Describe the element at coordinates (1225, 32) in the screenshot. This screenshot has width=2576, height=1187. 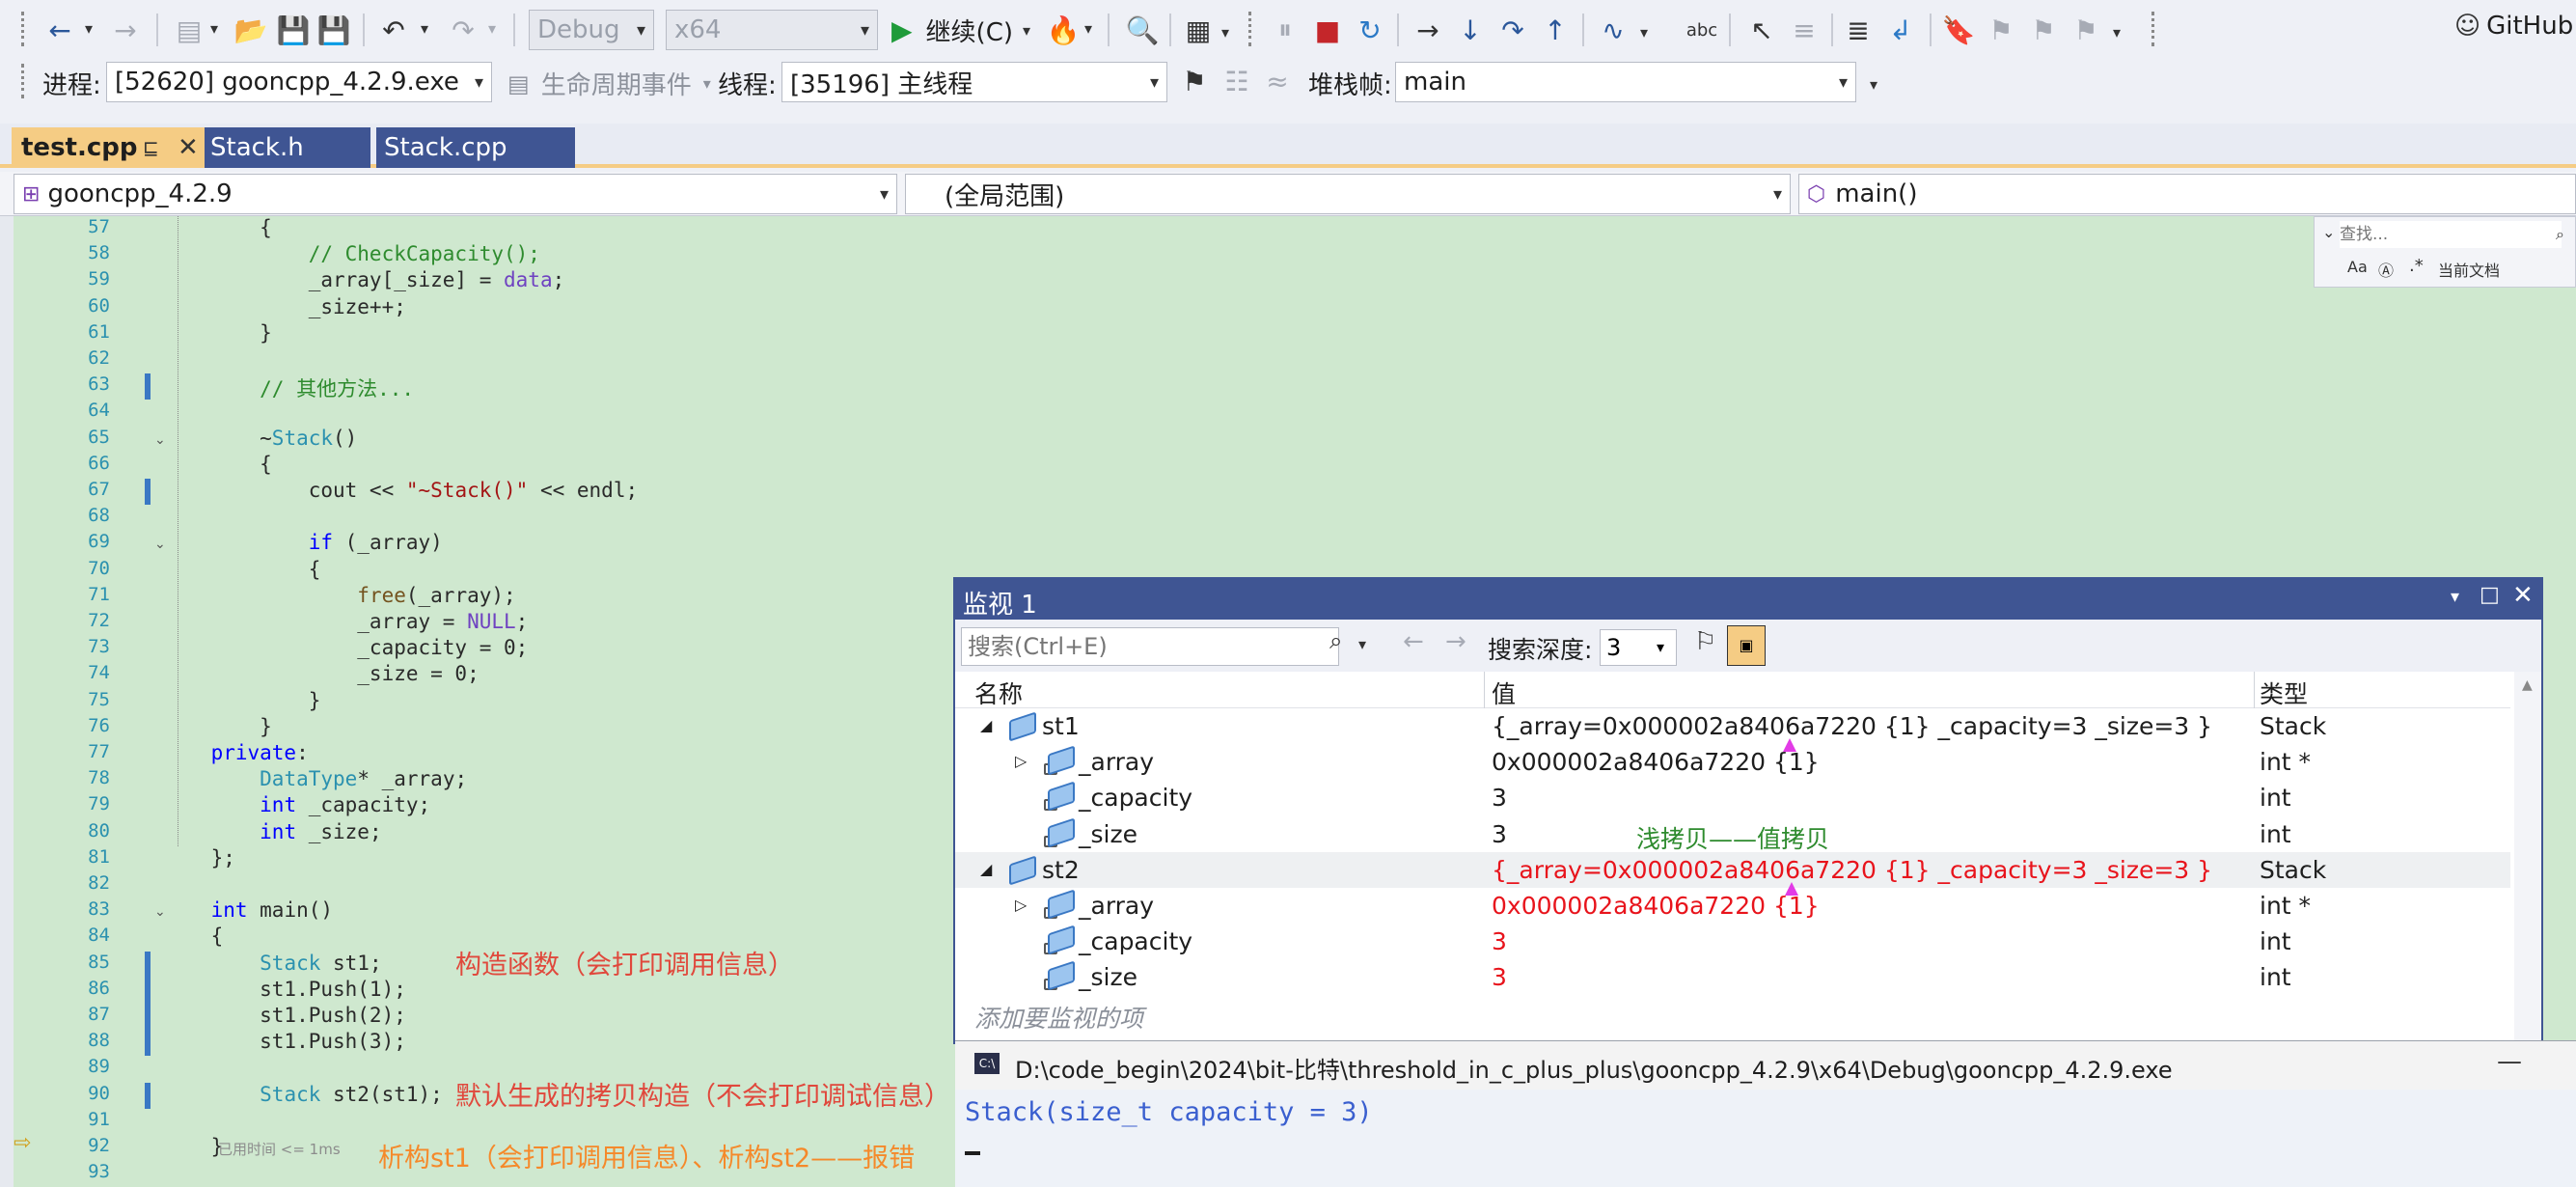
I see `layout-dropdown-icon: ▾` at that location.